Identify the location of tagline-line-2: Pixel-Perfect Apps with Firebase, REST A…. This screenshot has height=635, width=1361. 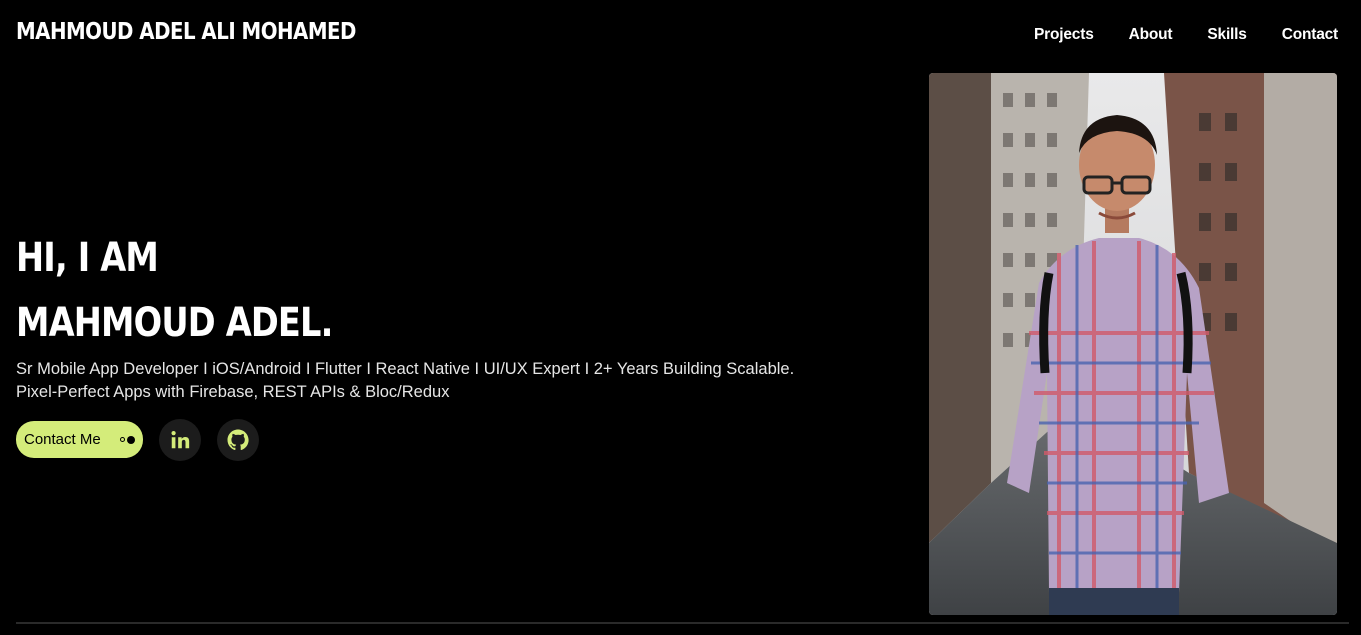
(233, 392).